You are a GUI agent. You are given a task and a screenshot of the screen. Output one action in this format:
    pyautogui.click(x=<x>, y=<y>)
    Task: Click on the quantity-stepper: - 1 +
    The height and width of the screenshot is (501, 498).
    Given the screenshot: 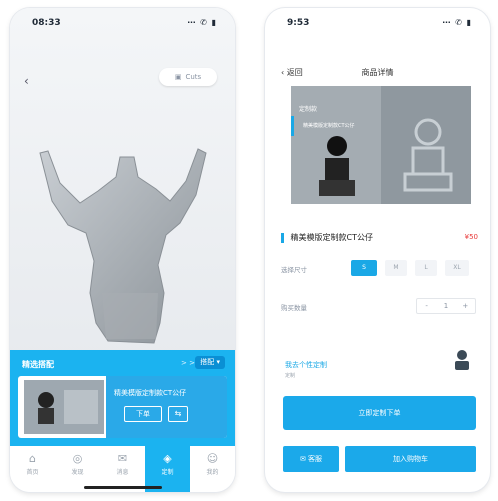 What is the action you would take?
    pyautogui.click(x=446, y=306)
    